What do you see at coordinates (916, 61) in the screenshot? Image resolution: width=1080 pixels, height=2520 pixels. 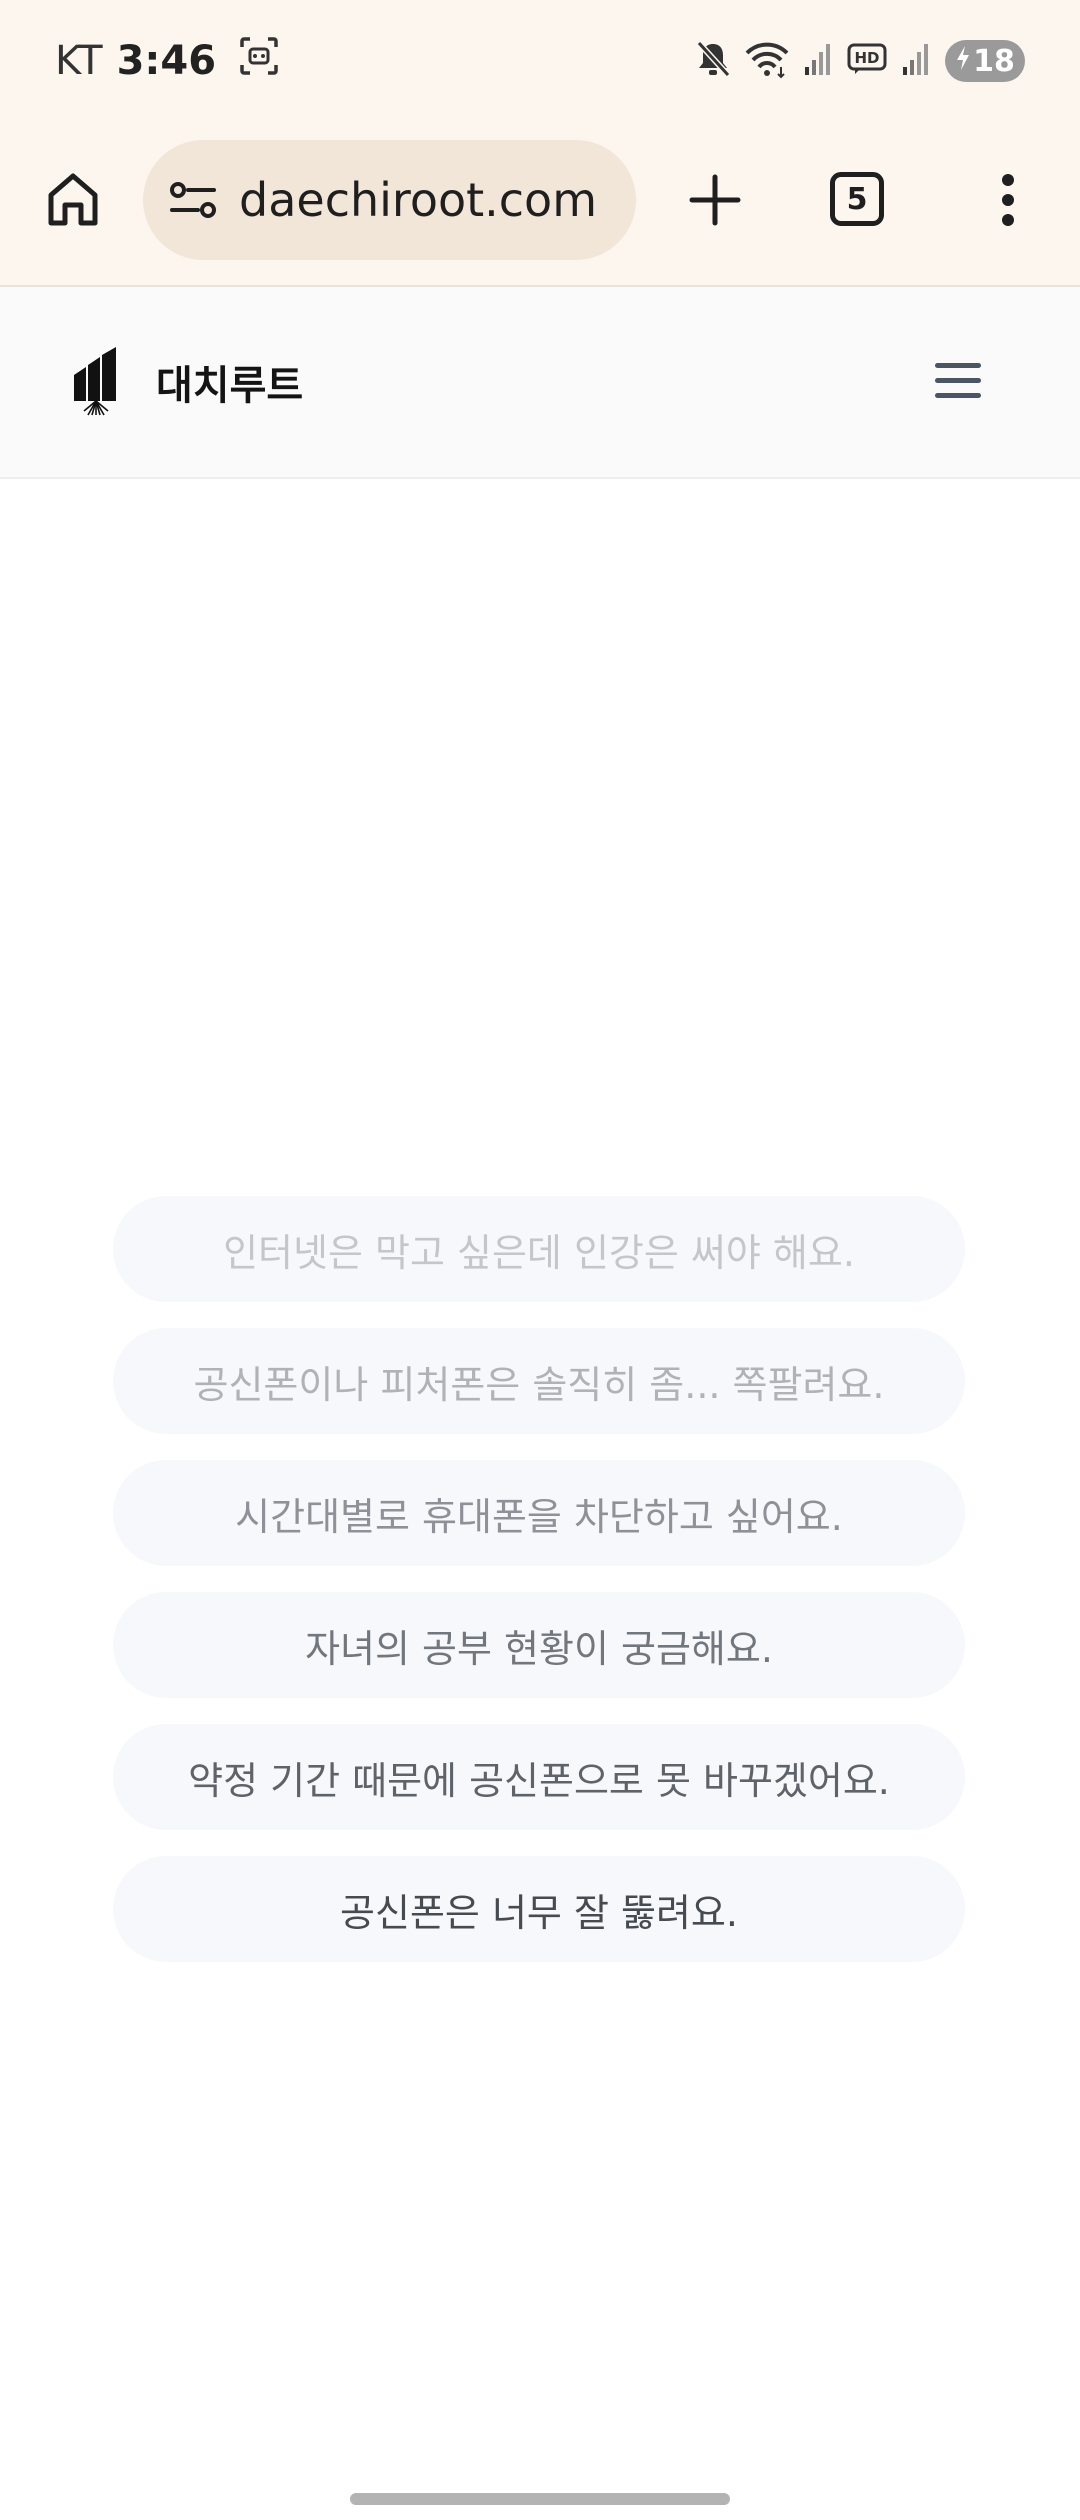 I see `signal-icon-secondary` at bounding box center [916, 61].